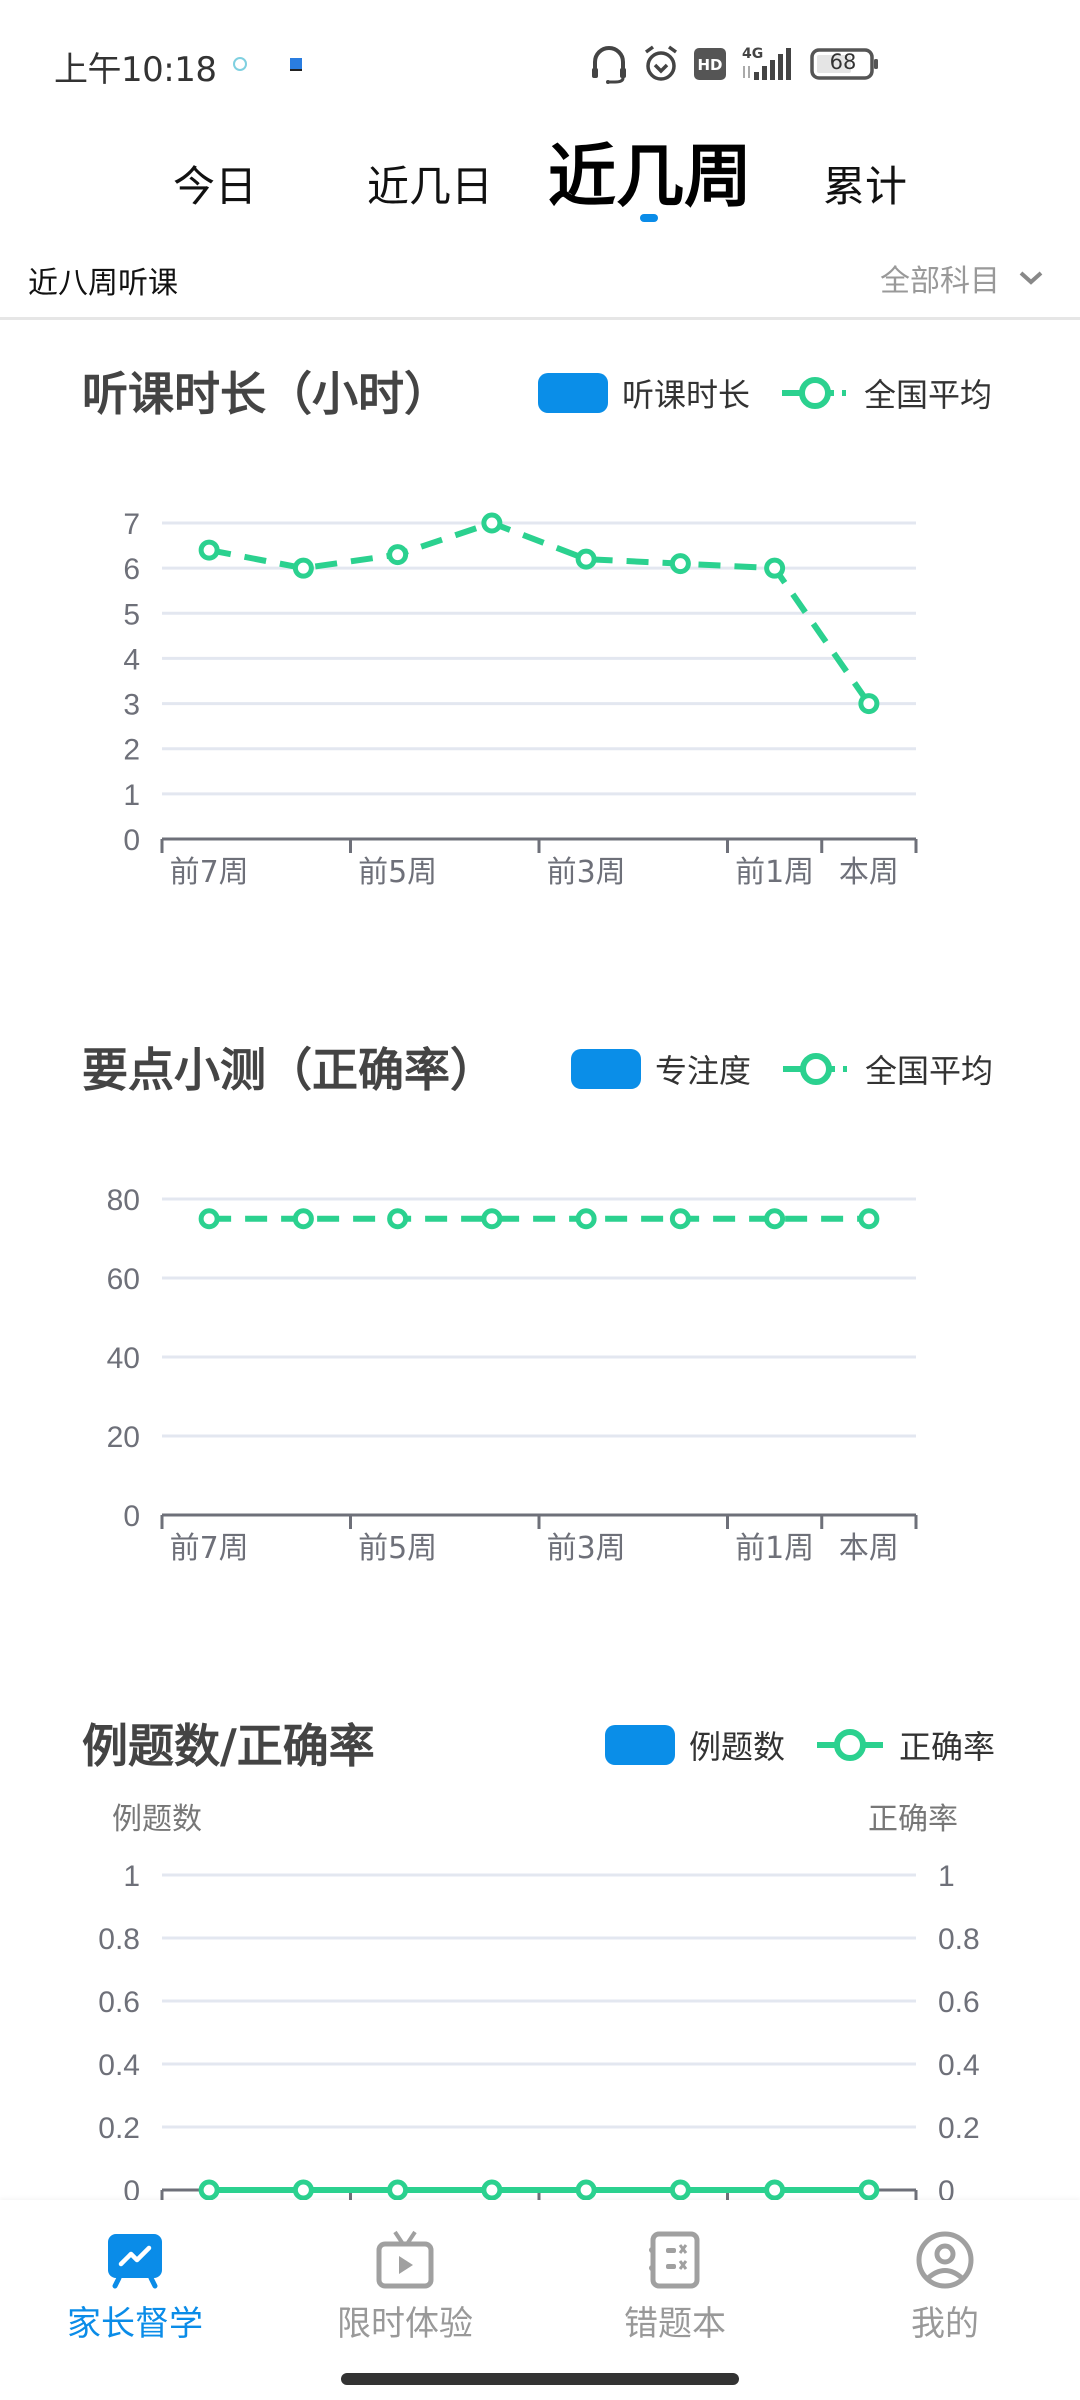 The height and width of the screenshot is (2400, 1080). Describe the element at coordinates (119, 2065) in the screenshot. I see `y-tick-label: 0.4` at that location.